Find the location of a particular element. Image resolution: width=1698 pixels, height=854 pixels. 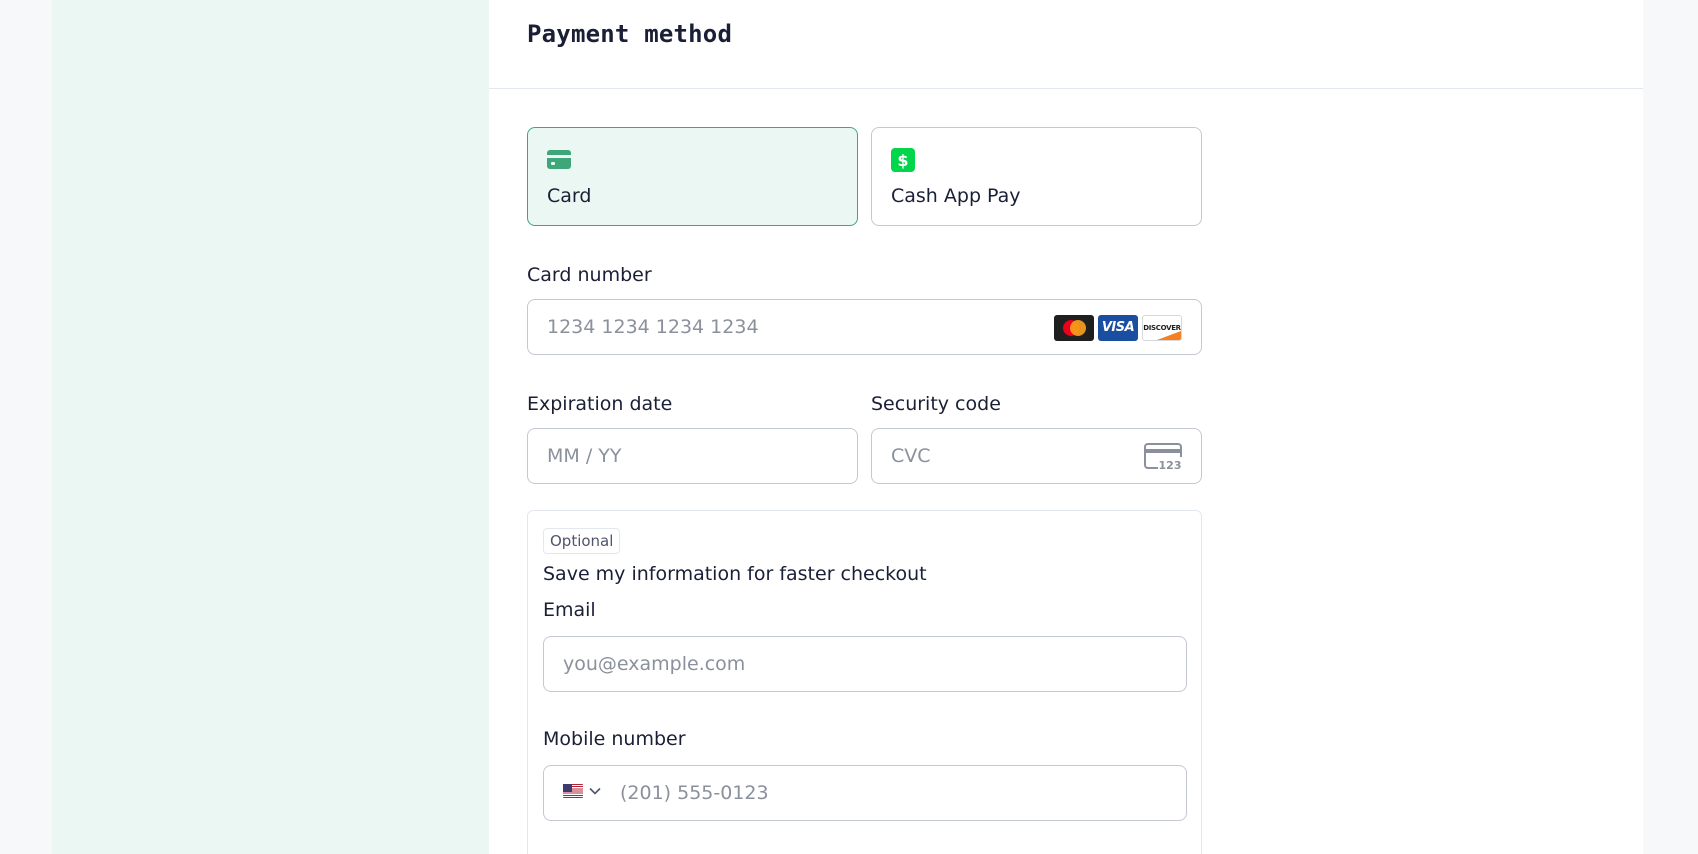

mobile-number-input is located at coordinates (865, 793).